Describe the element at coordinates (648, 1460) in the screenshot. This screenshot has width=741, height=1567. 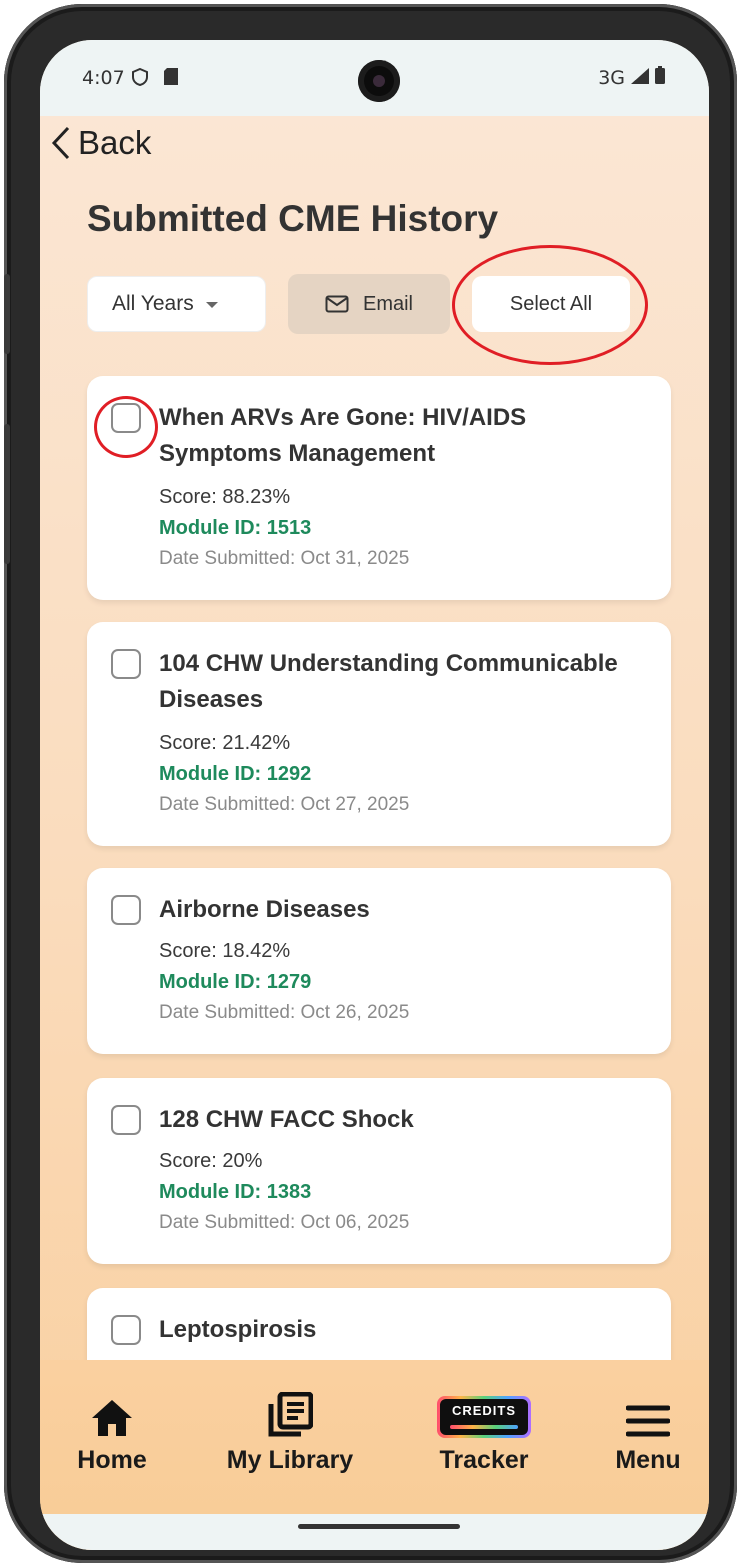
I see `nav-menu-label: Menu` at that location.